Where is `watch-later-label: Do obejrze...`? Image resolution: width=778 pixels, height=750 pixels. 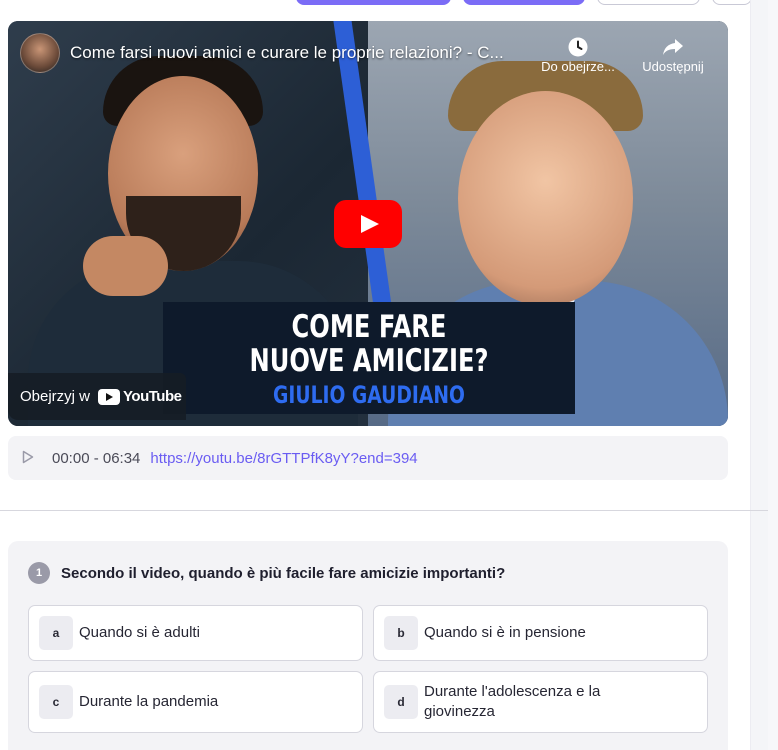
watch-later-label: Do obejrze... is located at coordinates (578, 66).